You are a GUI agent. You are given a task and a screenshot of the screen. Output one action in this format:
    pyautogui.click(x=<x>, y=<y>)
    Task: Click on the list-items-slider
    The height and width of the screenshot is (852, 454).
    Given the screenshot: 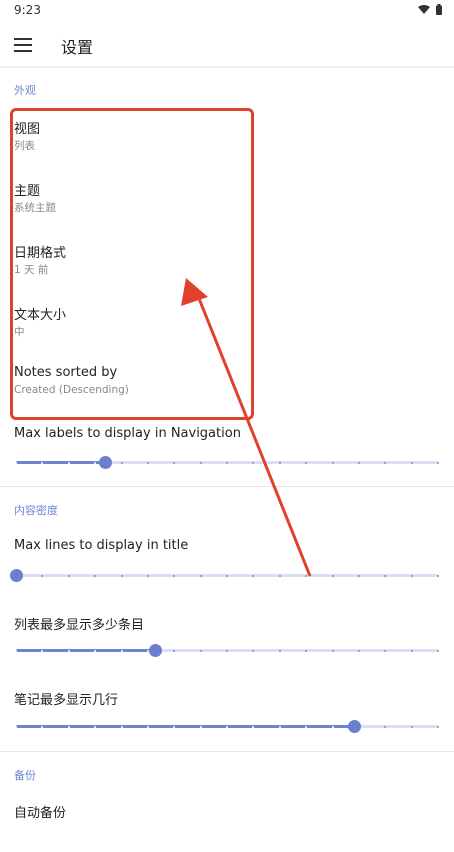 What is the action you would take?
    pyautogui.click(x=227, y=651)
    